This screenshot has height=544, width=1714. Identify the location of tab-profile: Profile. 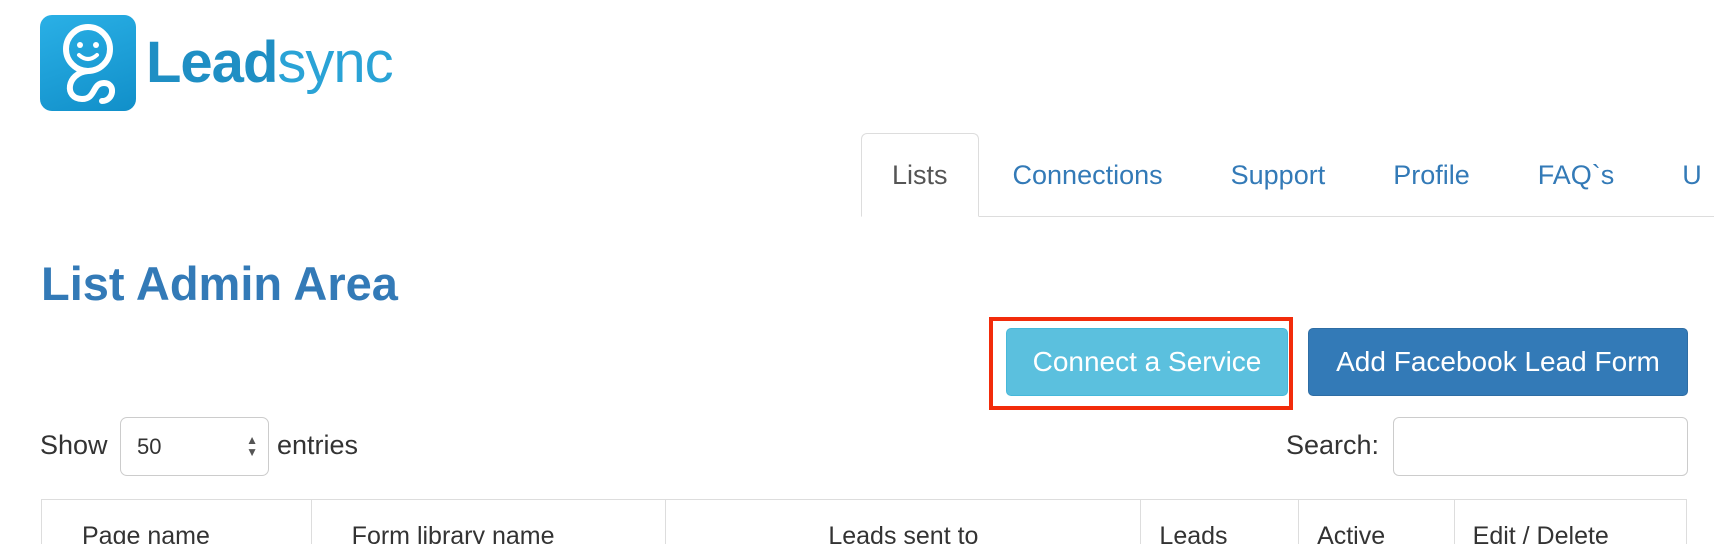
(1431, 175).